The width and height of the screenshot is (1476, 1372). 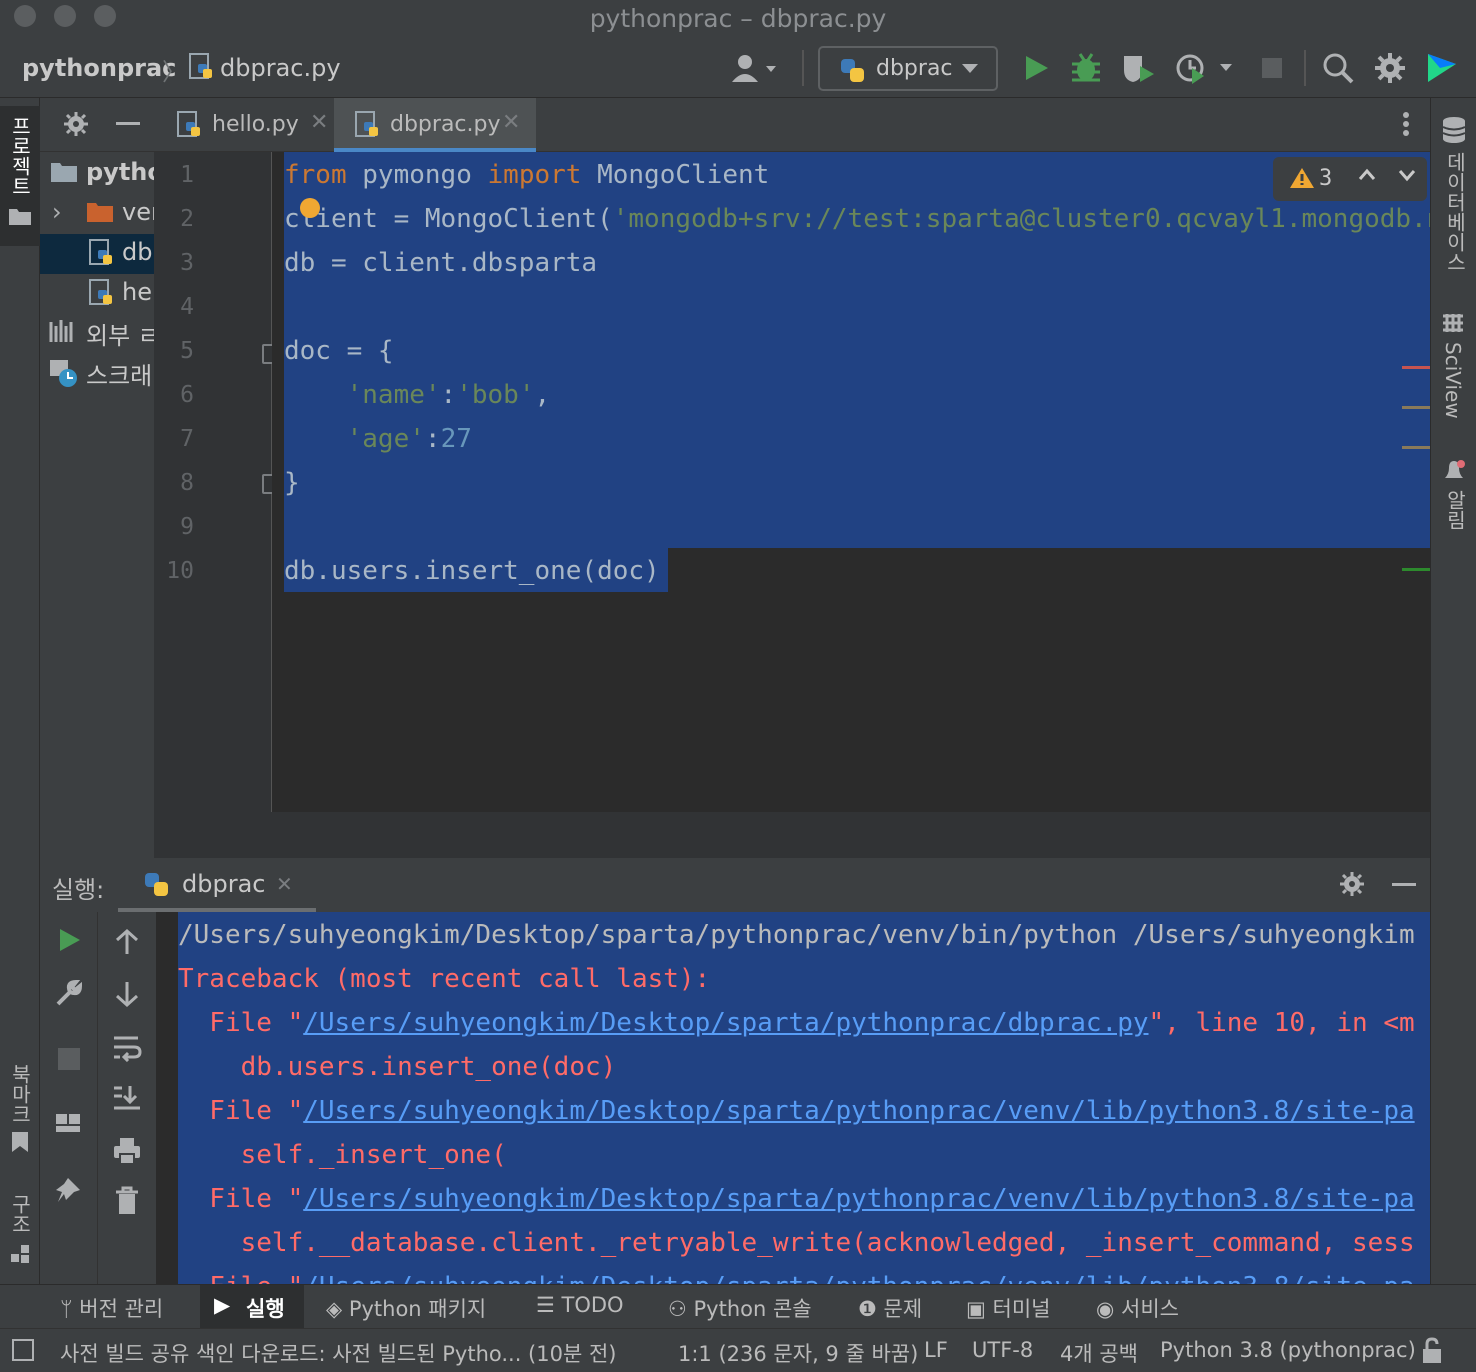 I want to click on more-vertical-icon, so click(x=1406, y=127).